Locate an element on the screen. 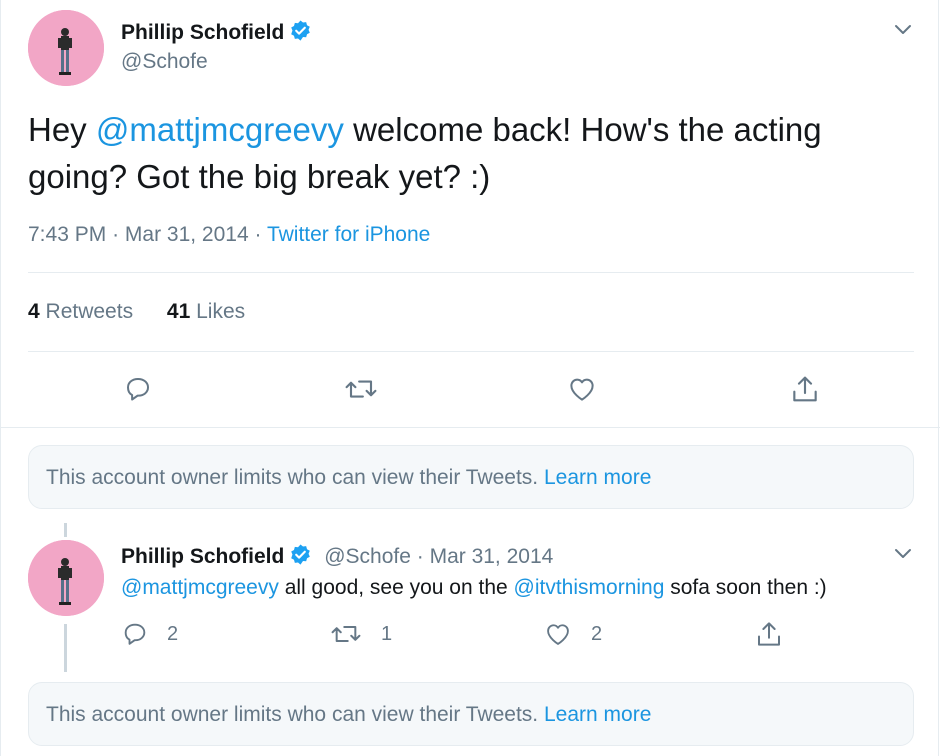 Image resolution: width=951 pixels, height=756 pixels. section-divider is located at coordinates (470, 427).